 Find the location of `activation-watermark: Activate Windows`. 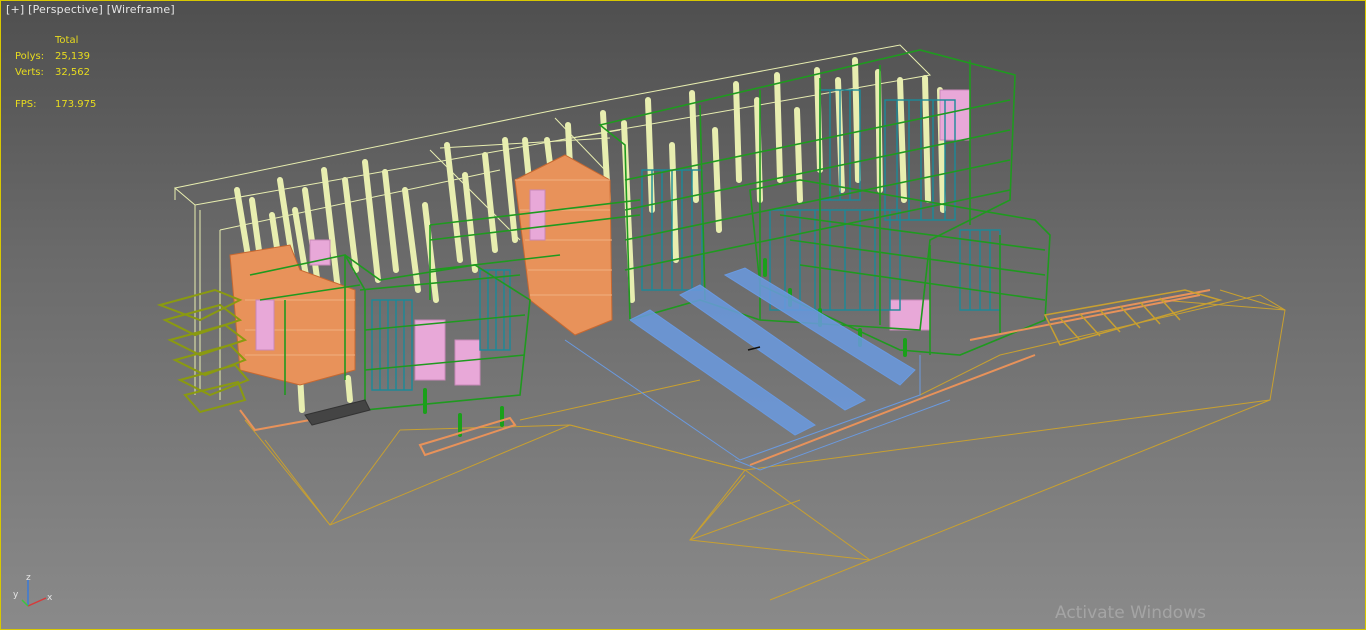

activation-watermark: Activate Windows is located at coordinates (1130, 613).